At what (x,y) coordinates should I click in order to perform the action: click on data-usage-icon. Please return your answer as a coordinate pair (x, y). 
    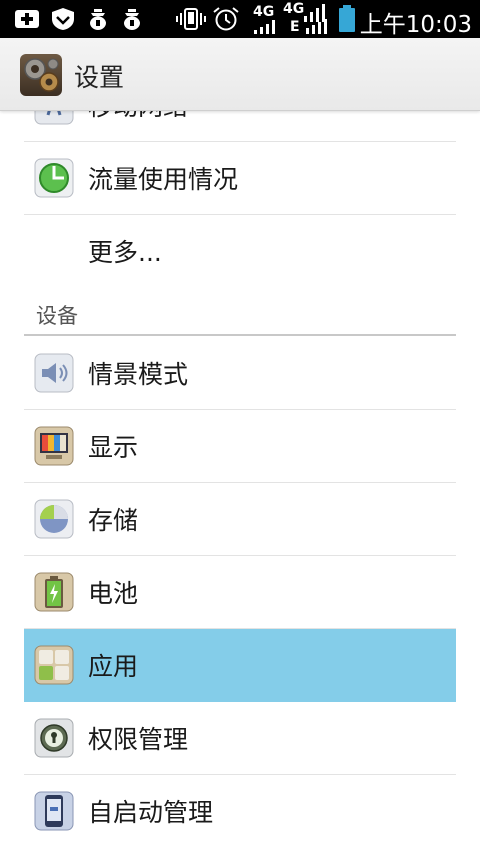
    Looking at the image, I should click on (54, 178).